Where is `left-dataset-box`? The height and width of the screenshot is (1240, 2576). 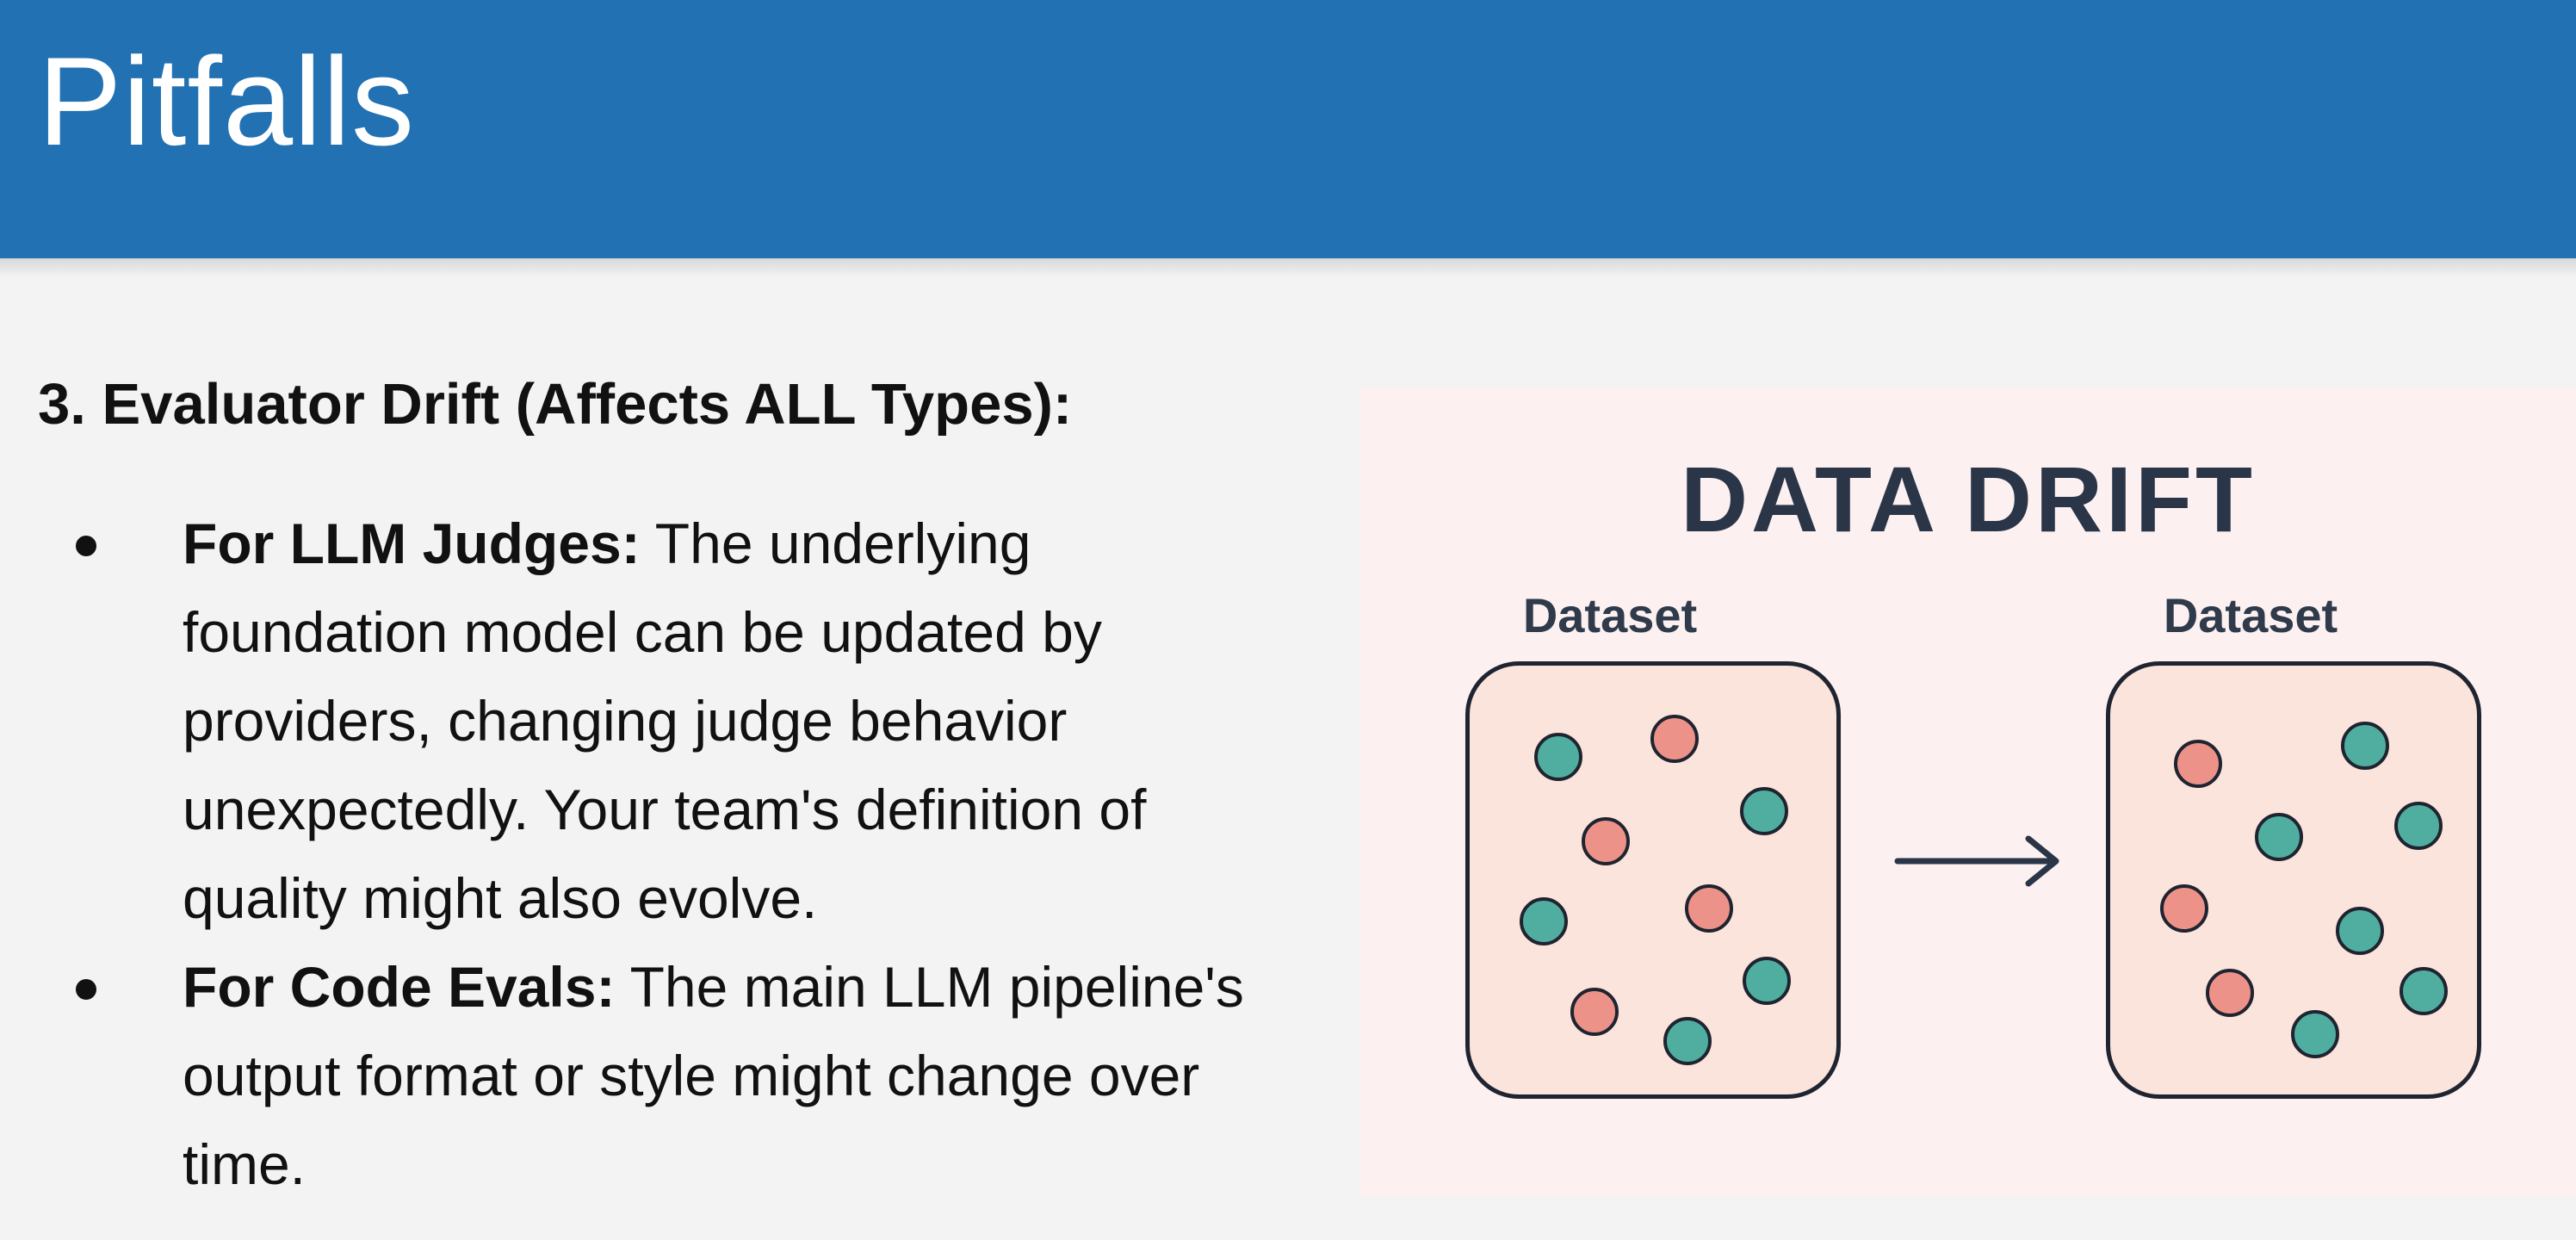 left-dataset-box is located at coordinates (1653, 880).